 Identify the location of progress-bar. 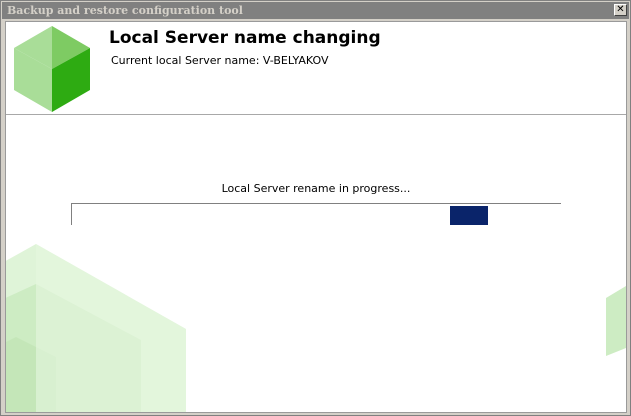
(316, 214).